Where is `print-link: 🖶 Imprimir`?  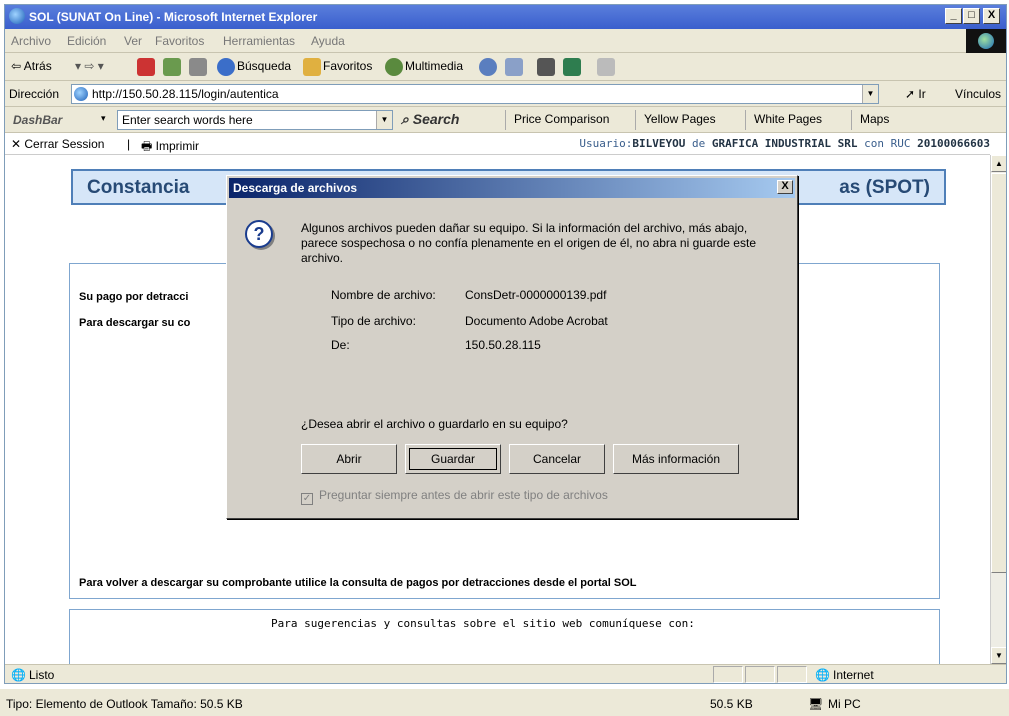 print-link: 🖶 Imprimir is located at coordinates (170, 147).